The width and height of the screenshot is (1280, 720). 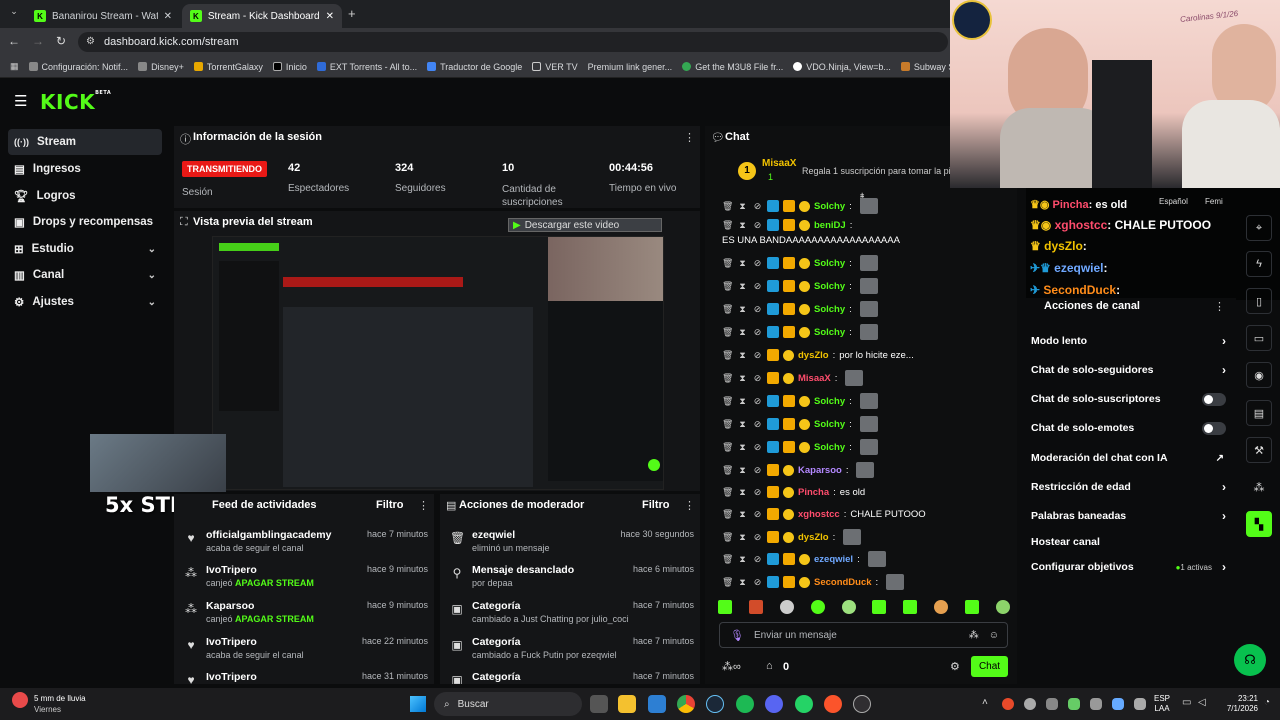 What do you see at coordinates (867, 582) in the screenshot?
I see `chat-message: 🗑︎ ⧗ ⊘ SecondDuck:` at bounding box center [867, 582].